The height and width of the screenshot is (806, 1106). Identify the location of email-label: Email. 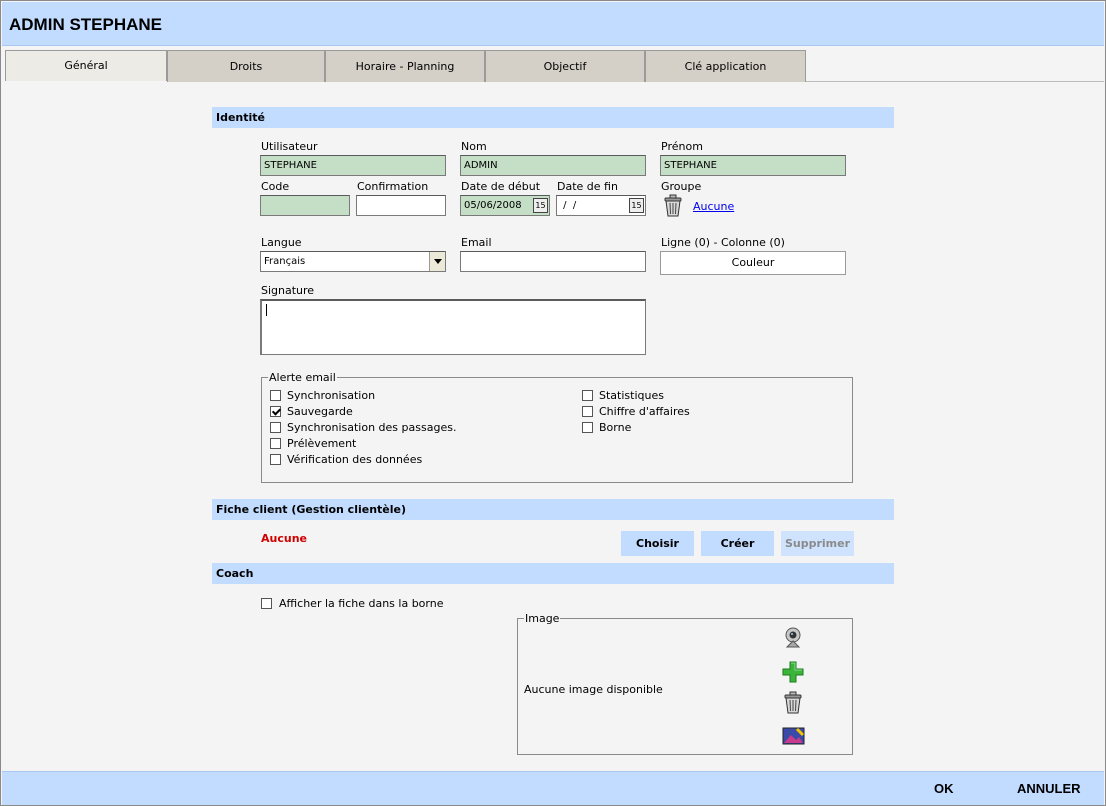
(476, 242).